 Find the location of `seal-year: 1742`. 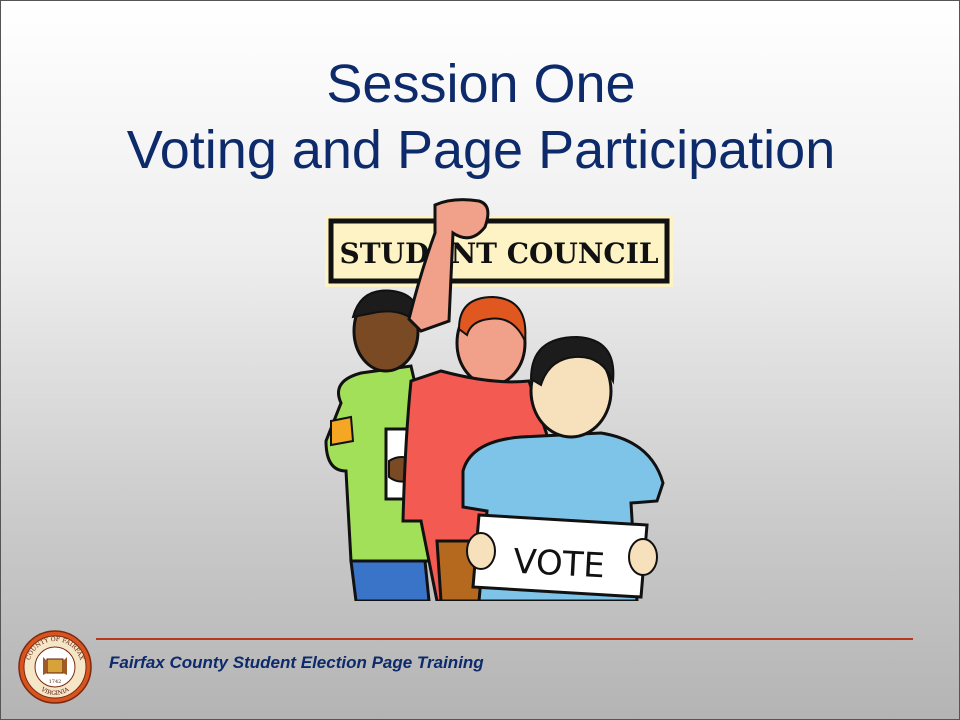

seal-year: 1742 is located at coordinates (55, 682).